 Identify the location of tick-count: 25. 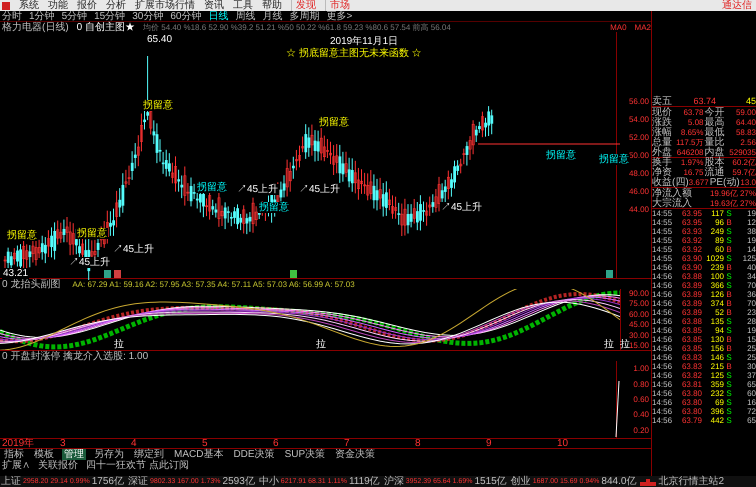
(751, 357).